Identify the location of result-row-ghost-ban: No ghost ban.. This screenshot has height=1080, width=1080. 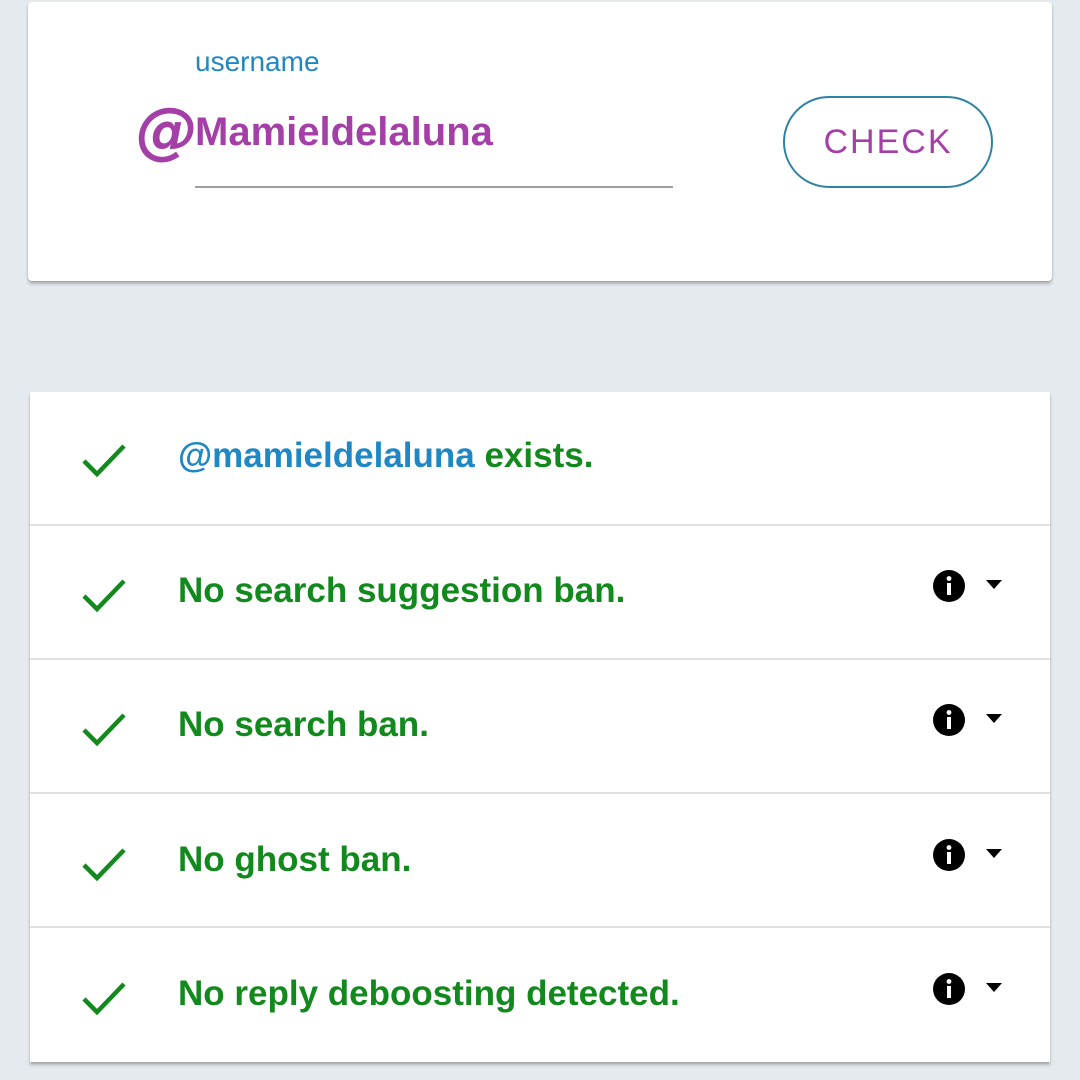
(540, 859).